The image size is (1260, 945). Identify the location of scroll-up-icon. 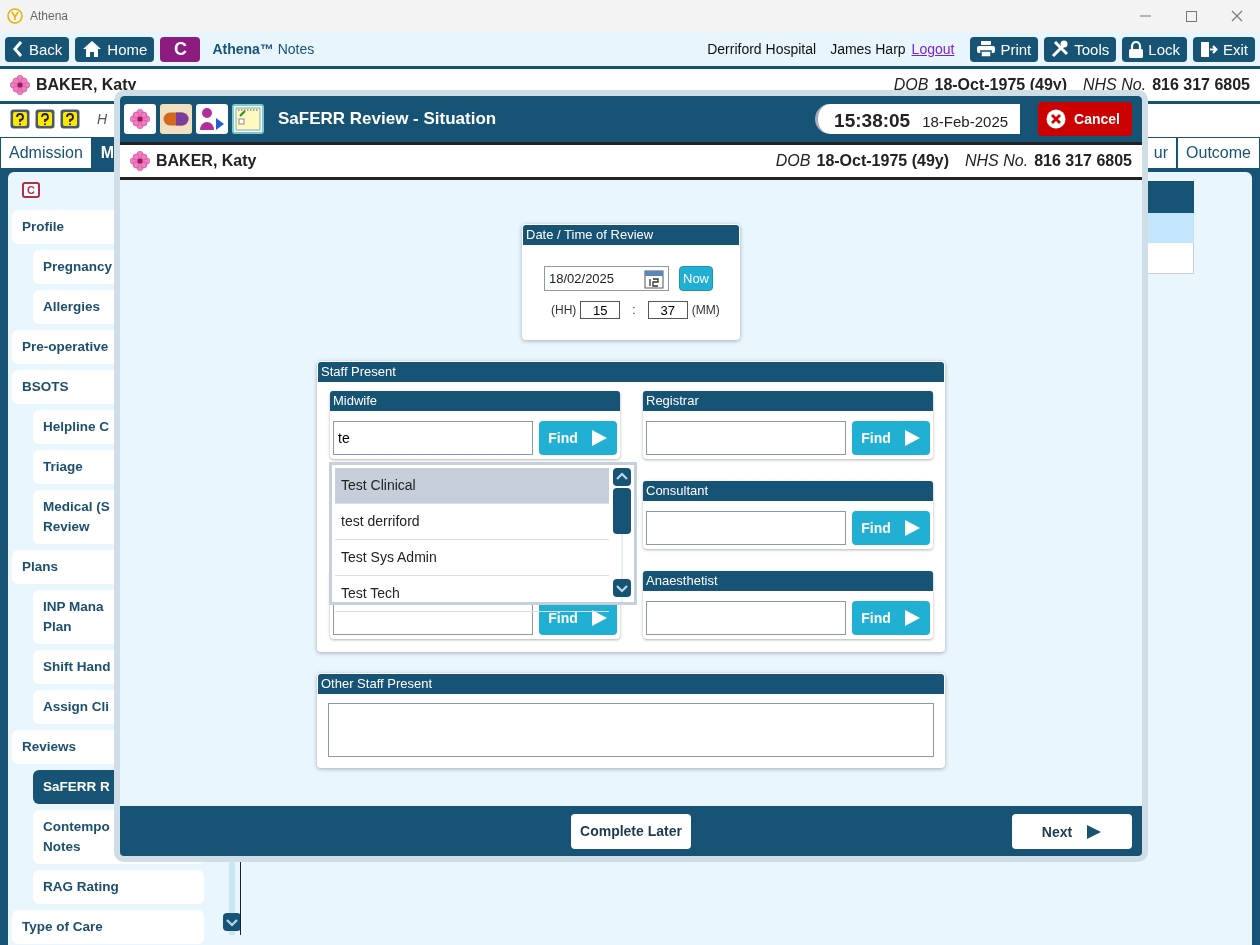
(622, 477).